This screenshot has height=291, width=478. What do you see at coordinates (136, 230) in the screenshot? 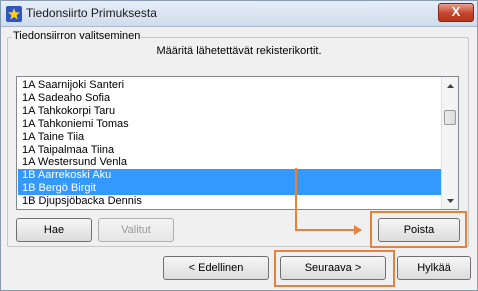
I see `valitut-button: Valitut` at bounding box center [136, 230].